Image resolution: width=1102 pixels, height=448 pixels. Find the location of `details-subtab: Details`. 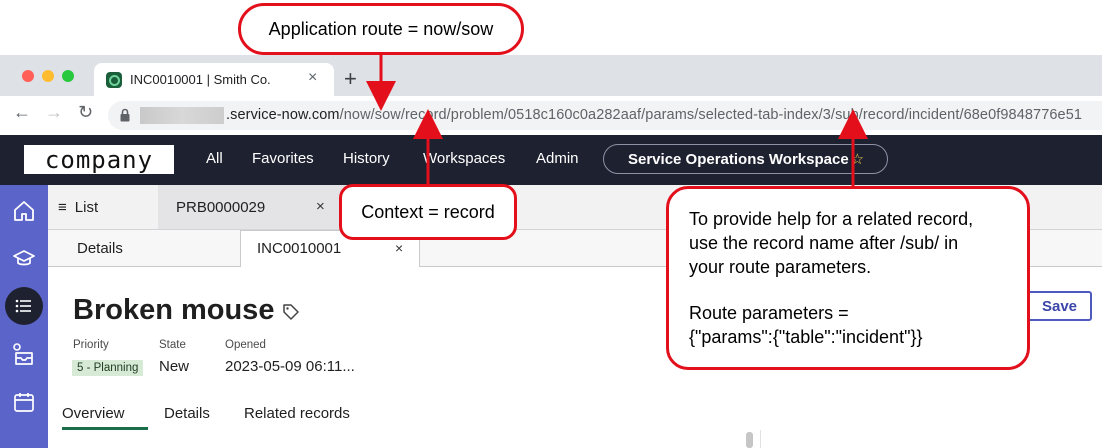

details-subtab: Details is located at coordinates (100, 248).